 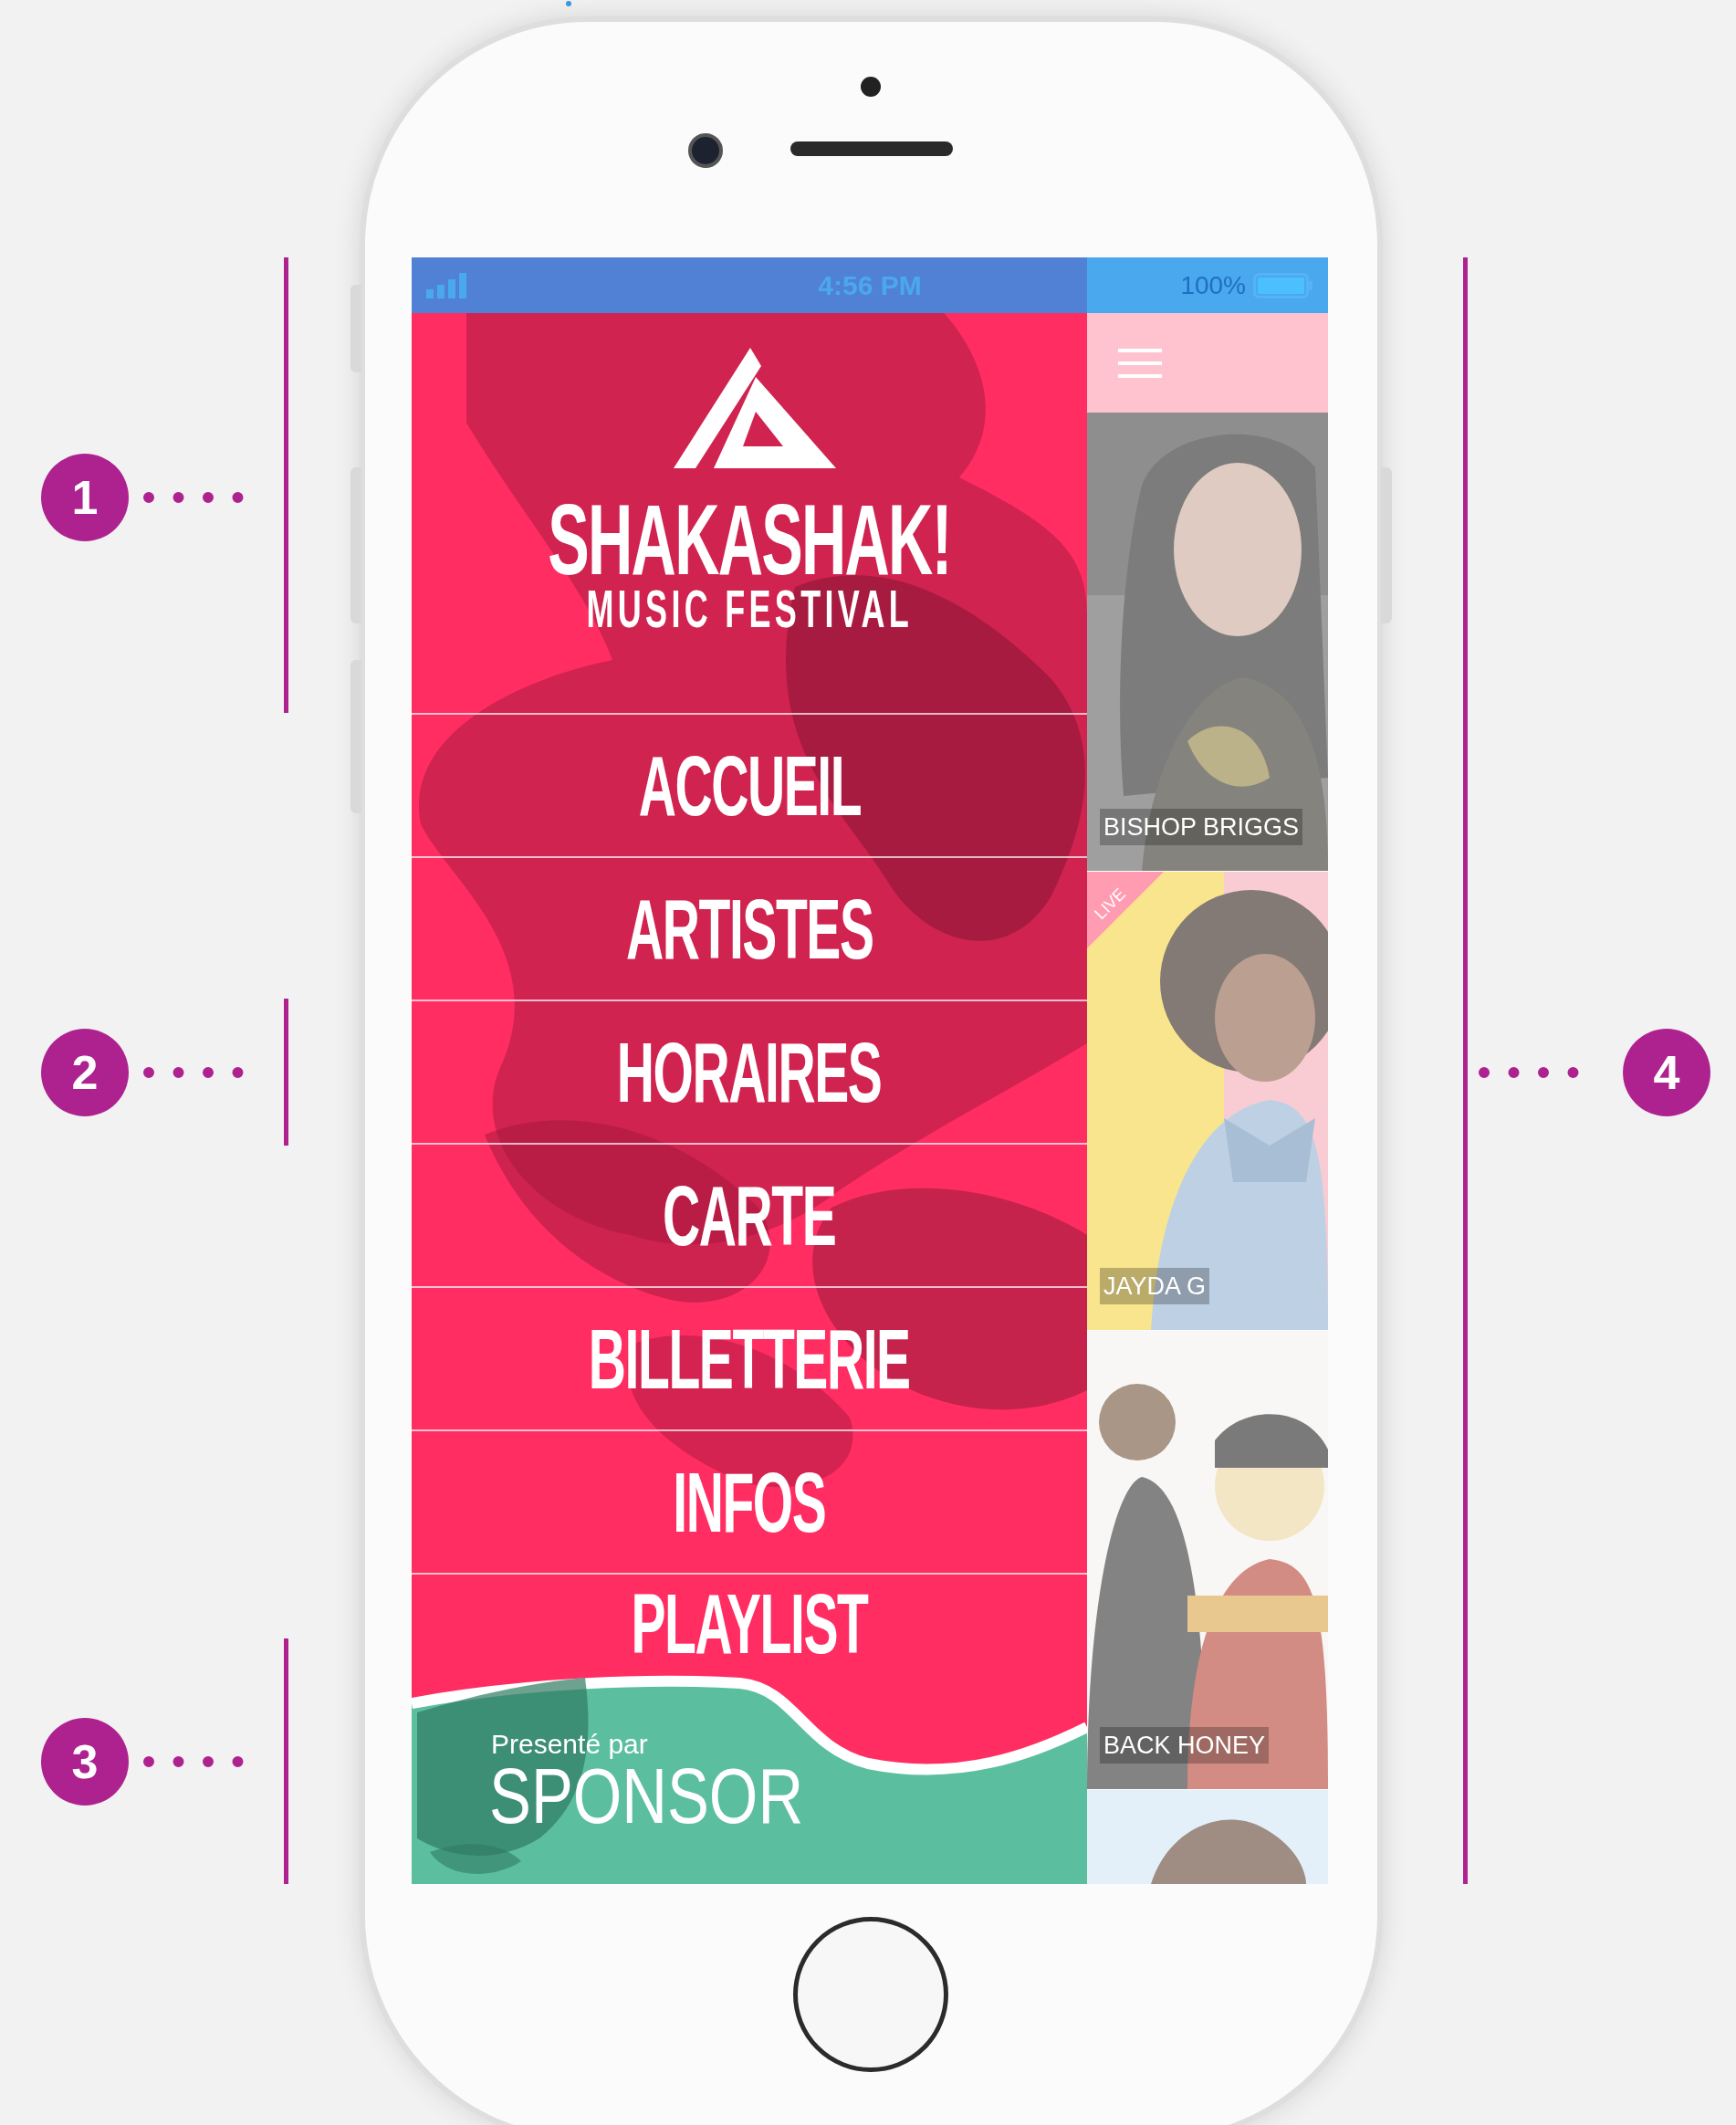 What do you see at coordinates (749, 1624) in the screenshot?
I see `menu-item: PLAYLIST` at bounding box center [749, 1624].